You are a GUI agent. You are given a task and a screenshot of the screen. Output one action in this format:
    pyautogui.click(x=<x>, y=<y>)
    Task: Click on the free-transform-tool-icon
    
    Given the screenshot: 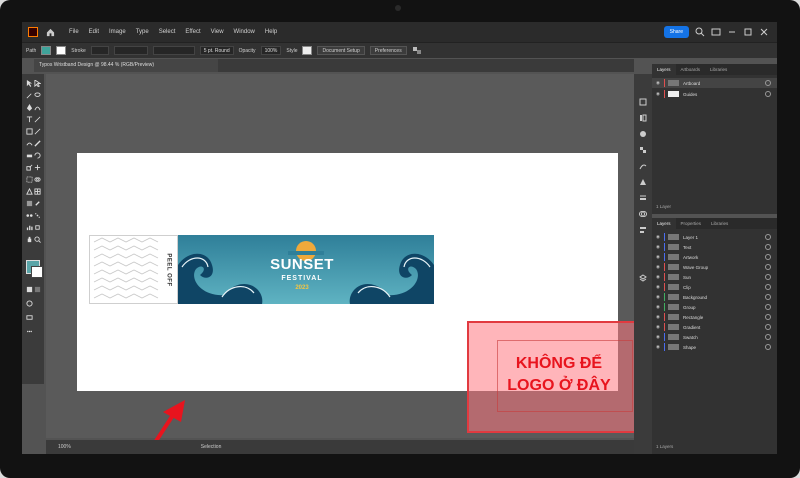 What is the action you would take?
    pyautogui.click(x=29, y=179)
    